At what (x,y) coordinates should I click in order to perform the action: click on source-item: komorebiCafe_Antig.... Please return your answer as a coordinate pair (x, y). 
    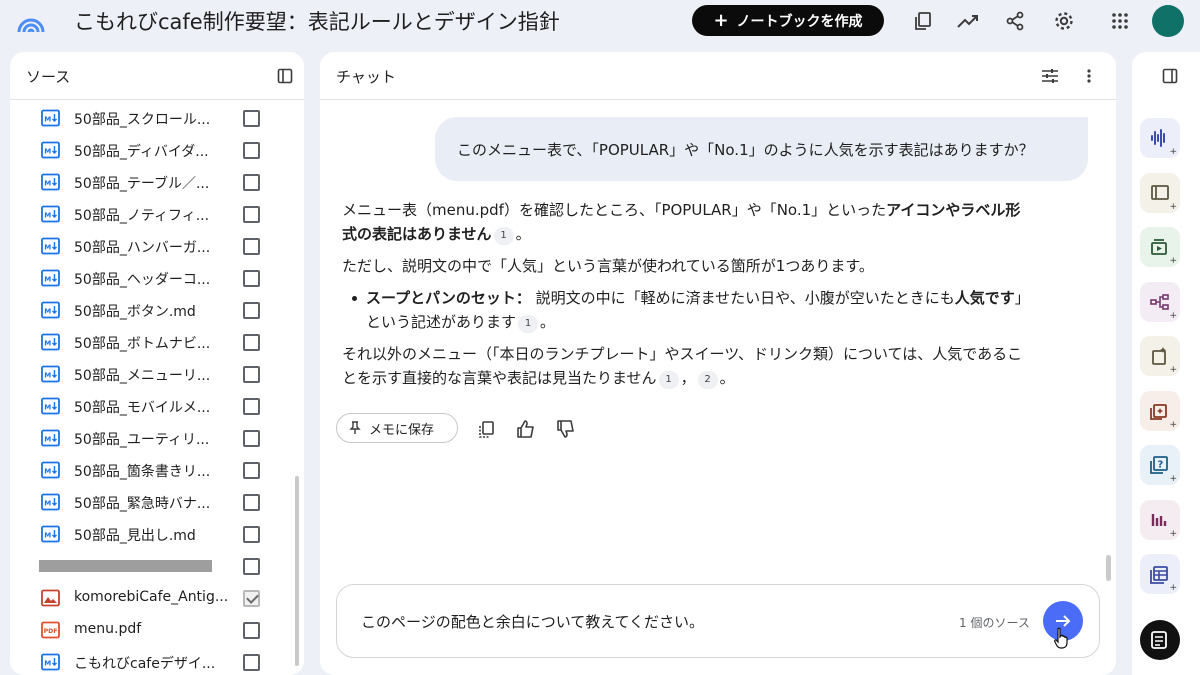
    Looking at the image, I should click on (157, 598).